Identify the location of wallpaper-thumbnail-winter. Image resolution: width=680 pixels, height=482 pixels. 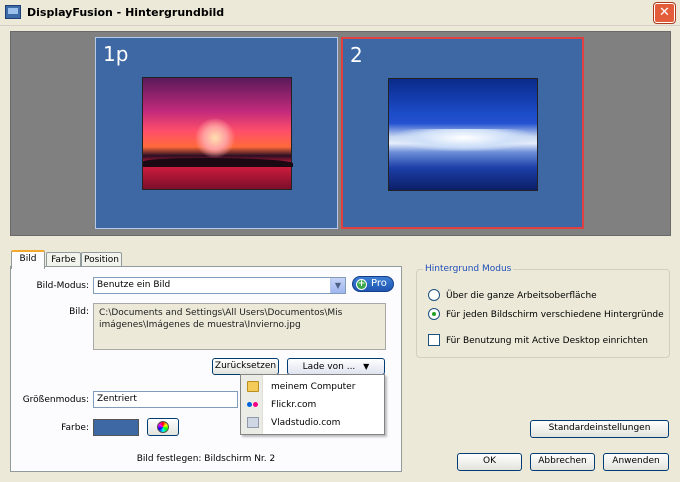
(463, 134).